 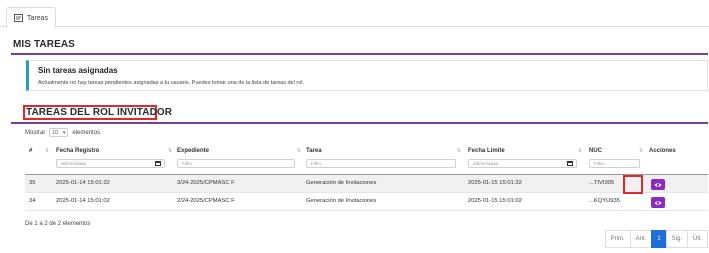 What do you see at coordinates (32, 183) in the screenshot?
I see `cell-num: 35` at bounding box center [32, 183].